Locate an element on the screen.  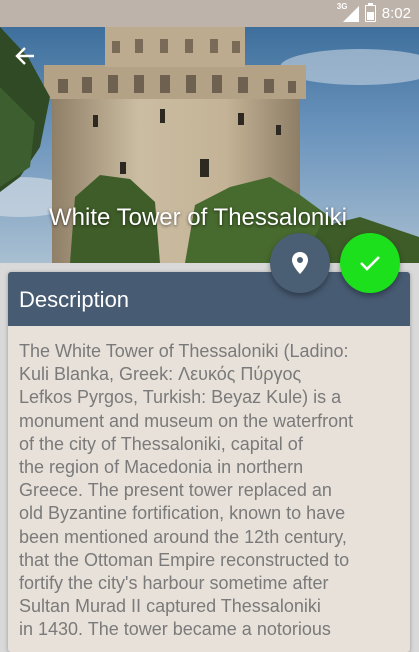
back-button is located at coordinates (29, 58).